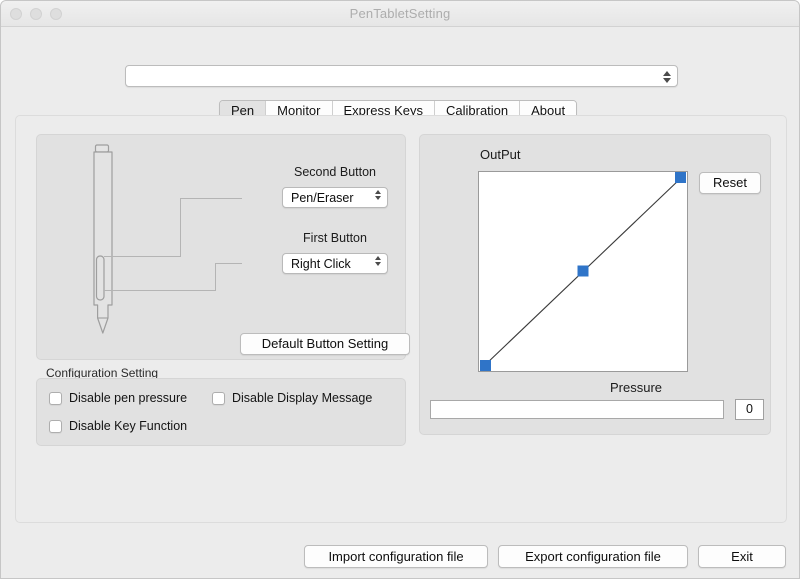 The image size is (800, 579). Describe the element at coordinates (218, 398) in the screenshot. I see `disable-display-message-checkbox` at that location.